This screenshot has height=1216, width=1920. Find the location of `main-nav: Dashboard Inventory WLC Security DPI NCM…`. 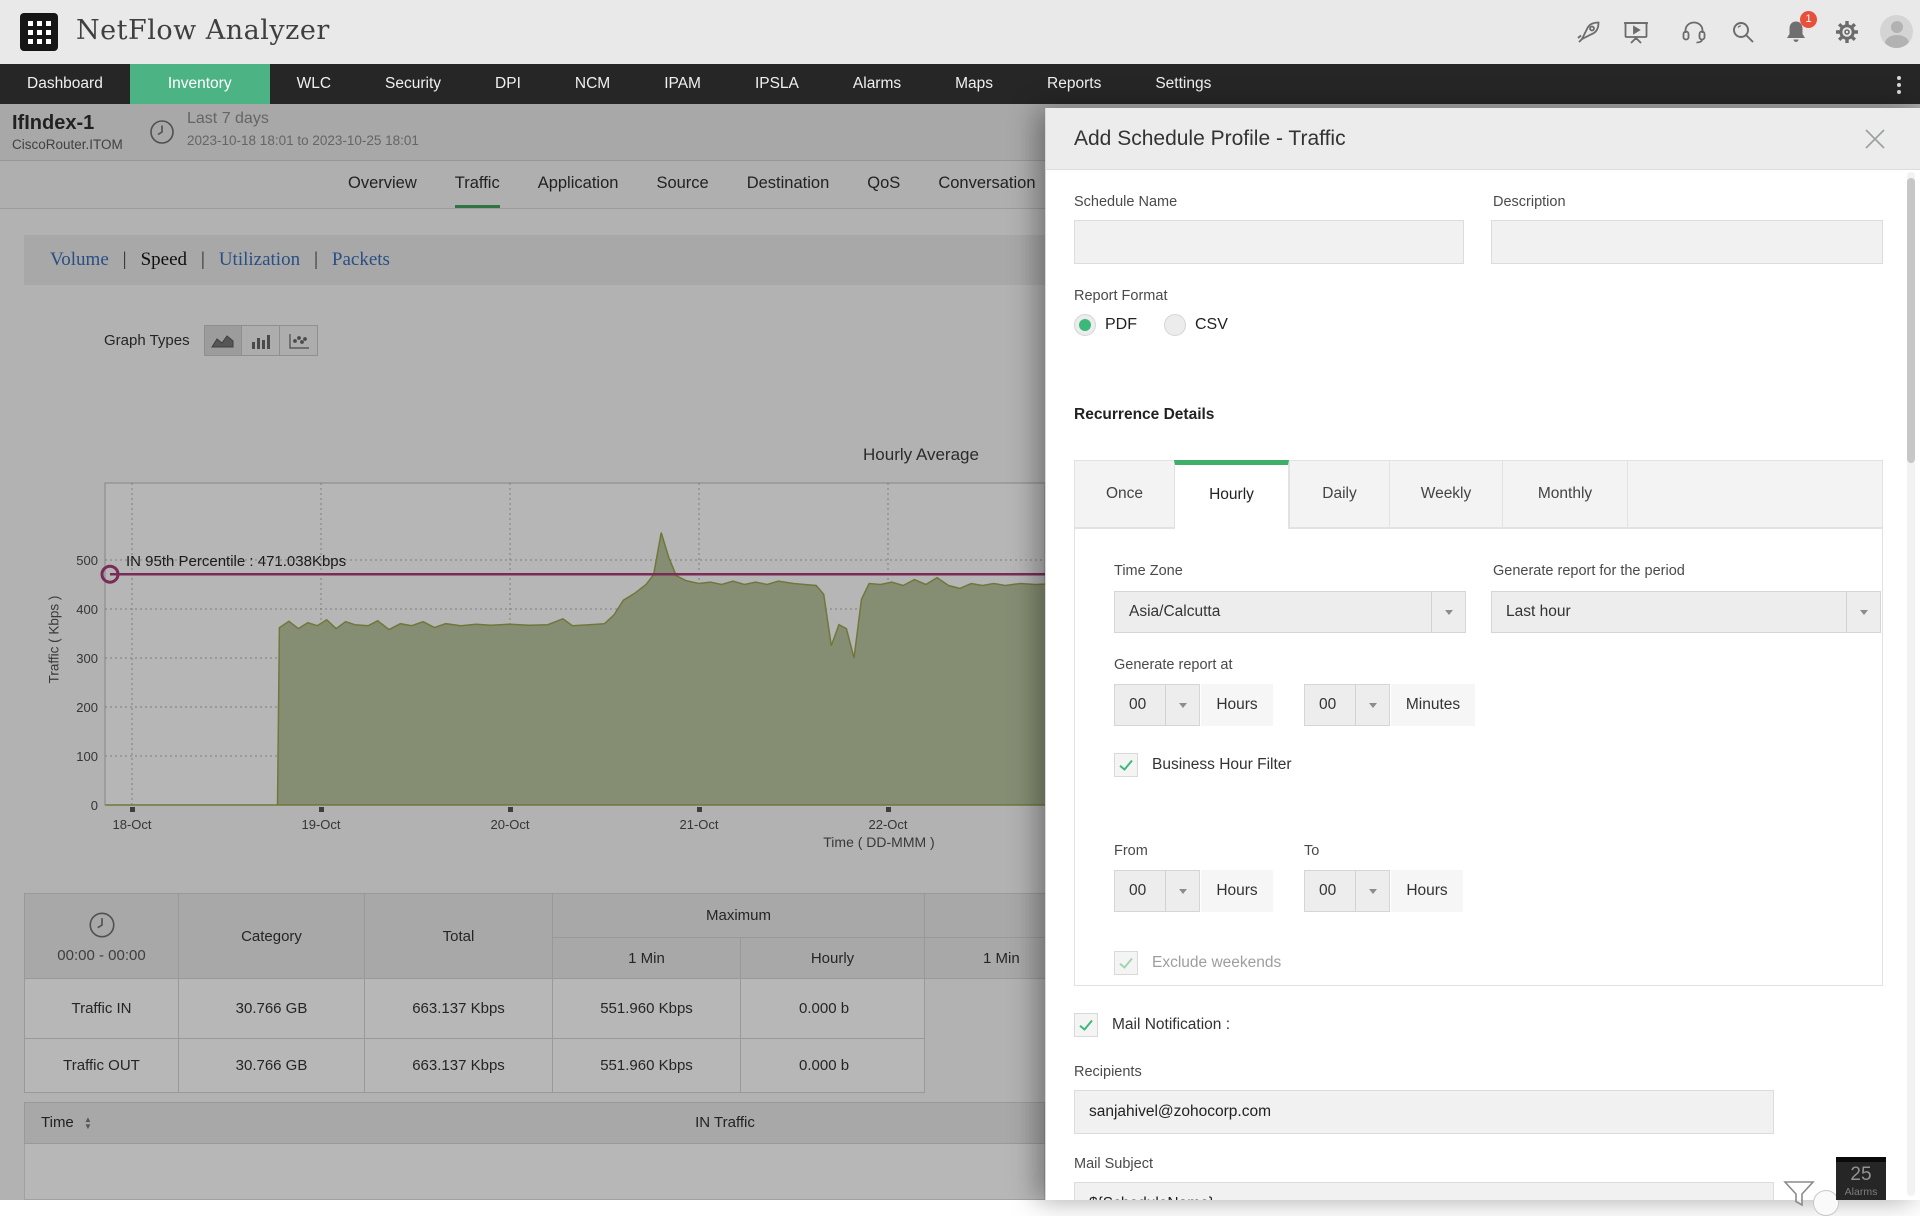

main-nav: Dashboard Inventory WLC Security DPI NCM… is located at coordinates (960, 84).